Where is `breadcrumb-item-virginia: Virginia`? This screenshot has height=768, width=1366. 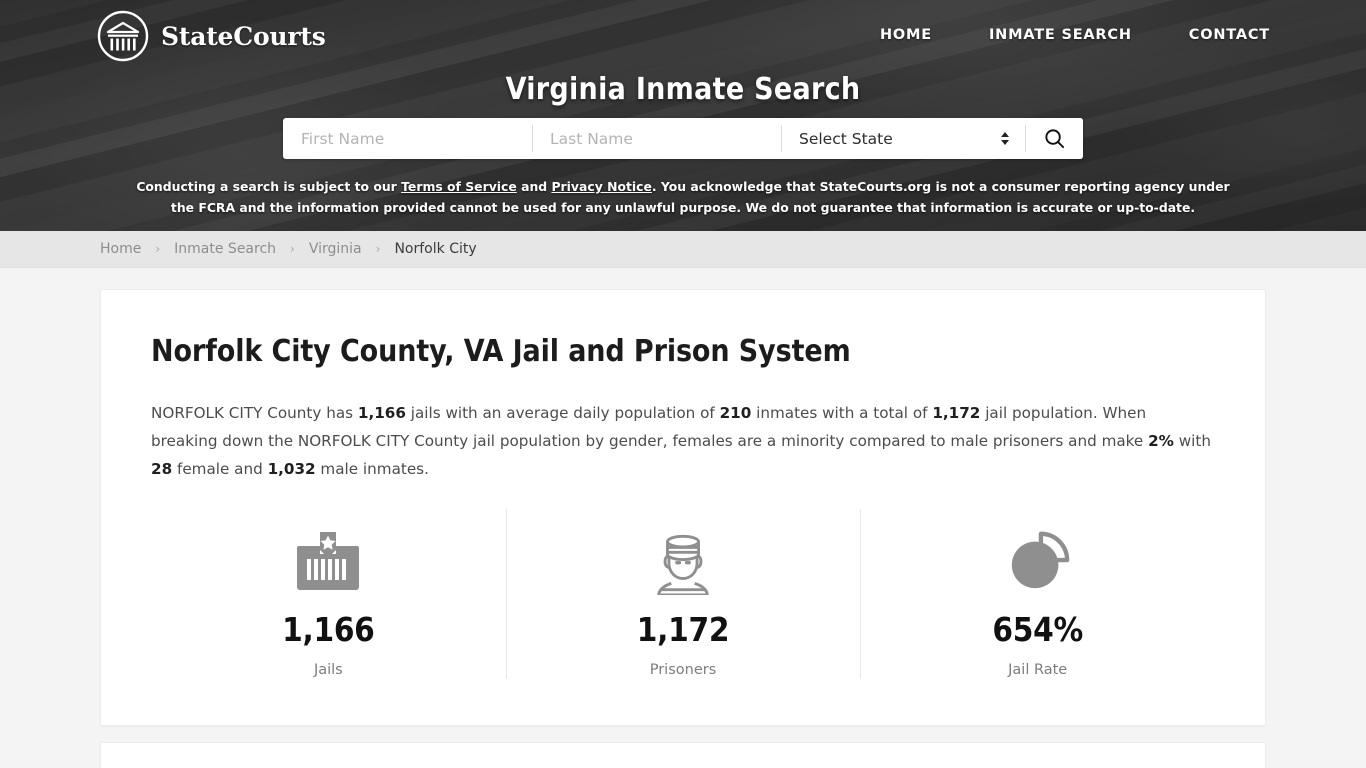
breadcrumb-item-virginia: Virginia is located at coordinates (335, 249).